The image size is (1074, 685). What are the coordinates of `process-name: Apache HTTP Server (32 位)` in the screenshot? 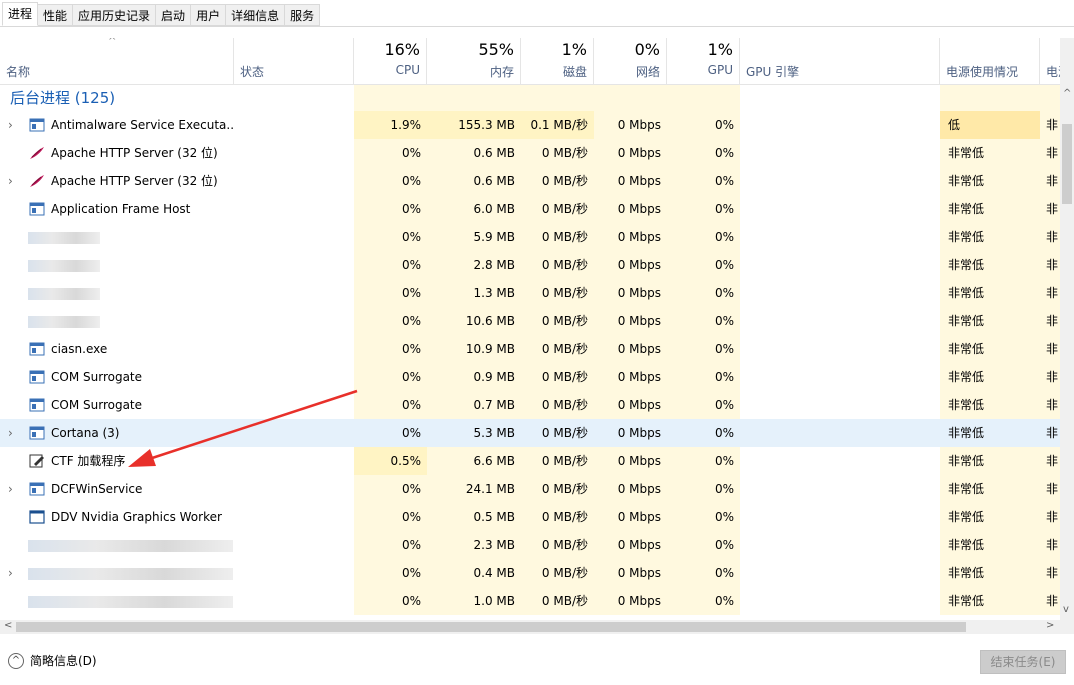 It's located at (134, 181).